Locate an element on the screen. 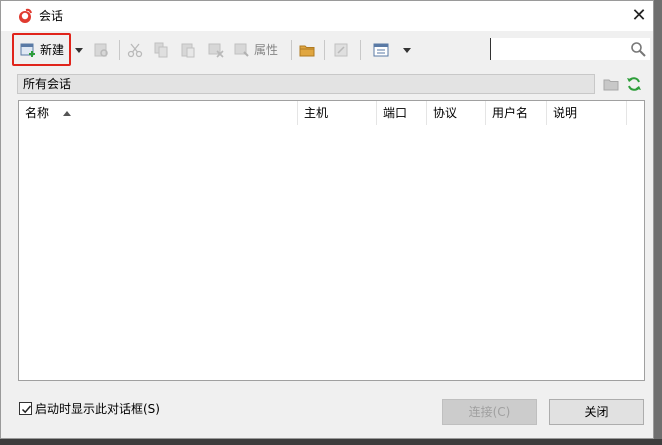 The image size is (662, 445). new-dropdown-button is located at coordinates (79, 50).